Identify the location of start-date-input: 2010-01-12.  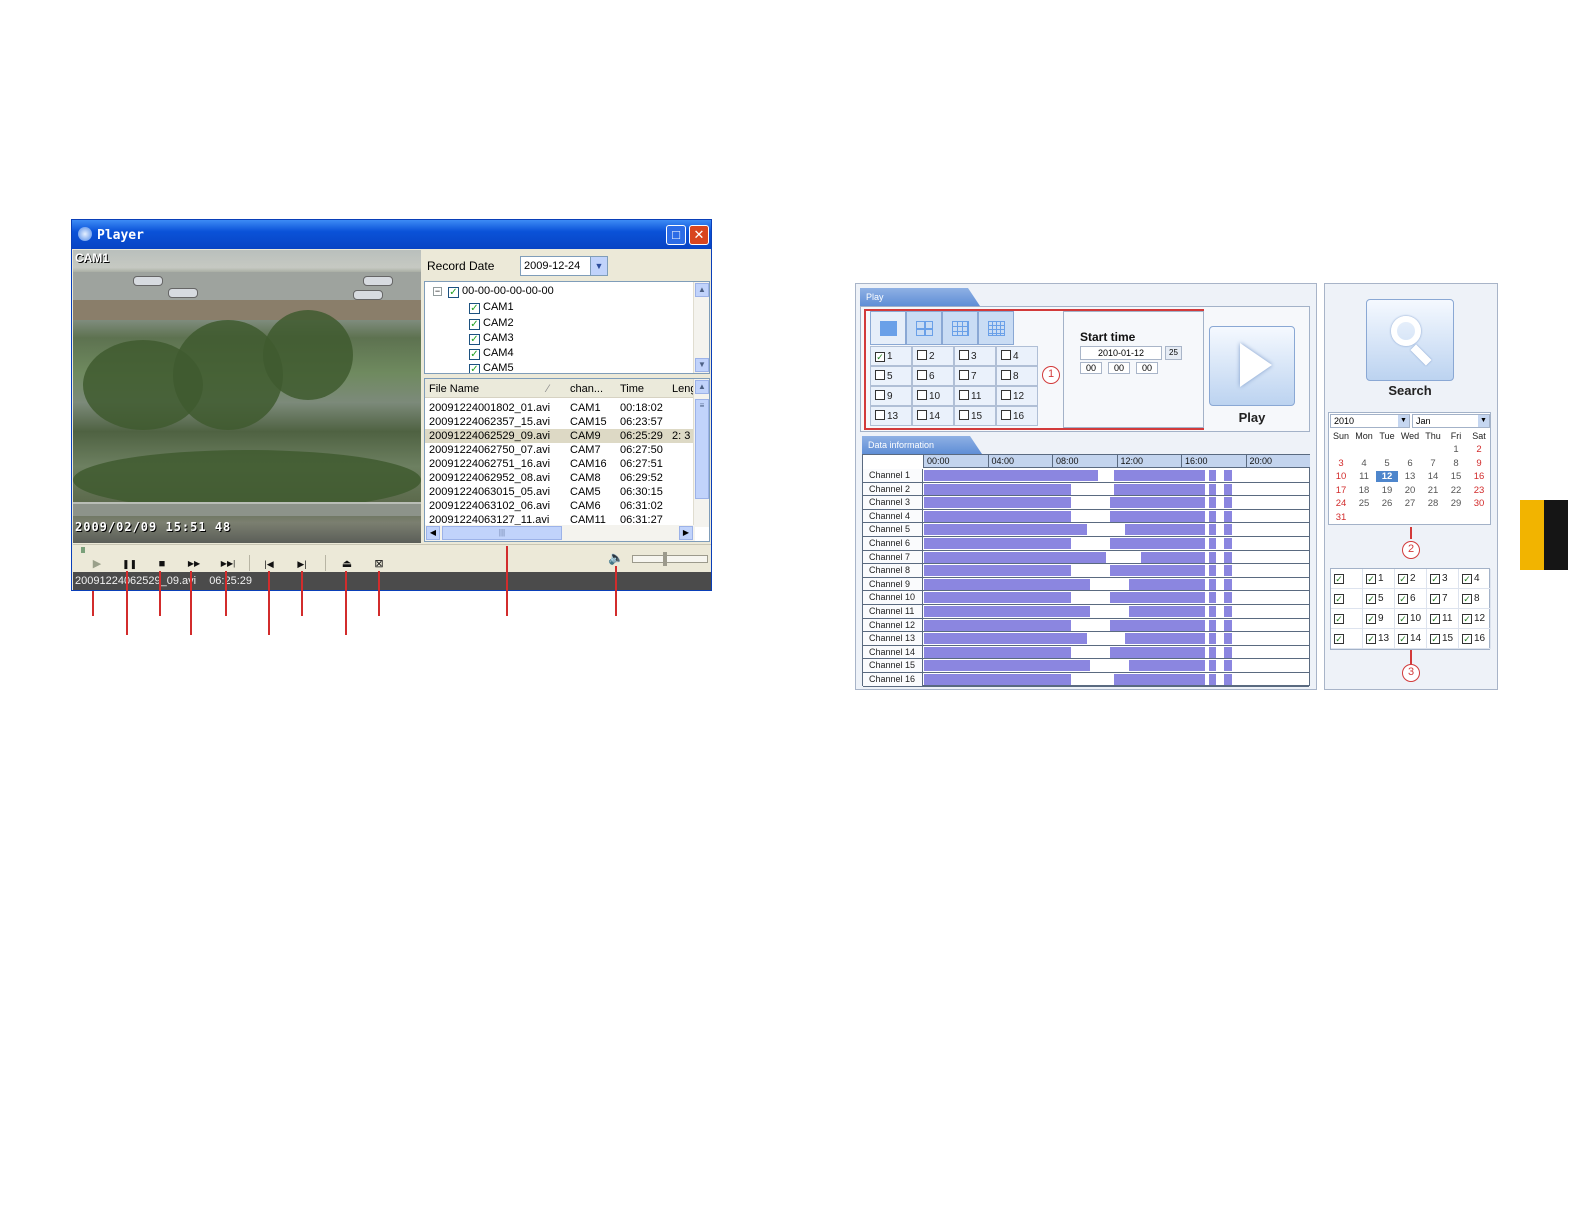
(1121, 353).